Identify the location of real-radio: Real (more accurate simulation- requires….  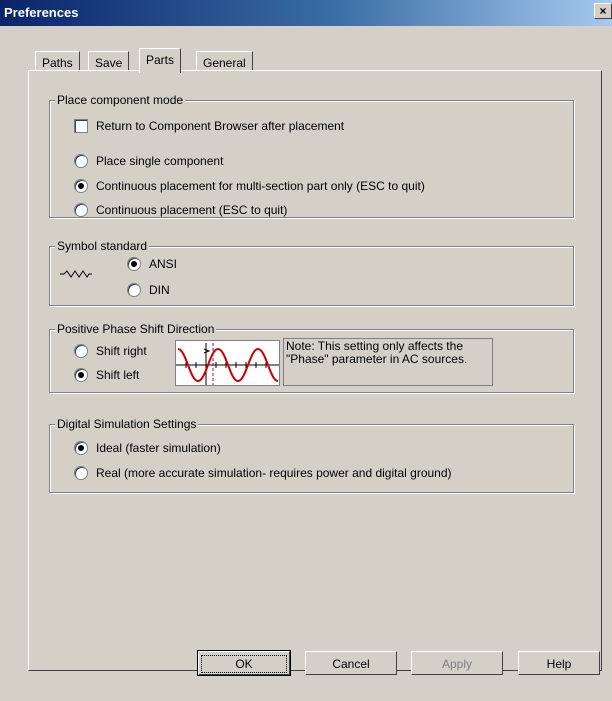
(263, 473).